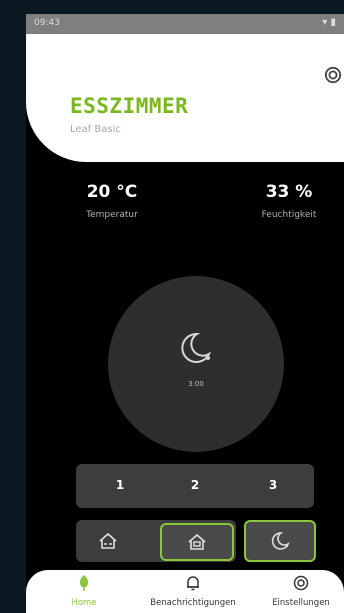  I want to click on status-bar: 09:43 ▾ ▮, so click(185, 24).